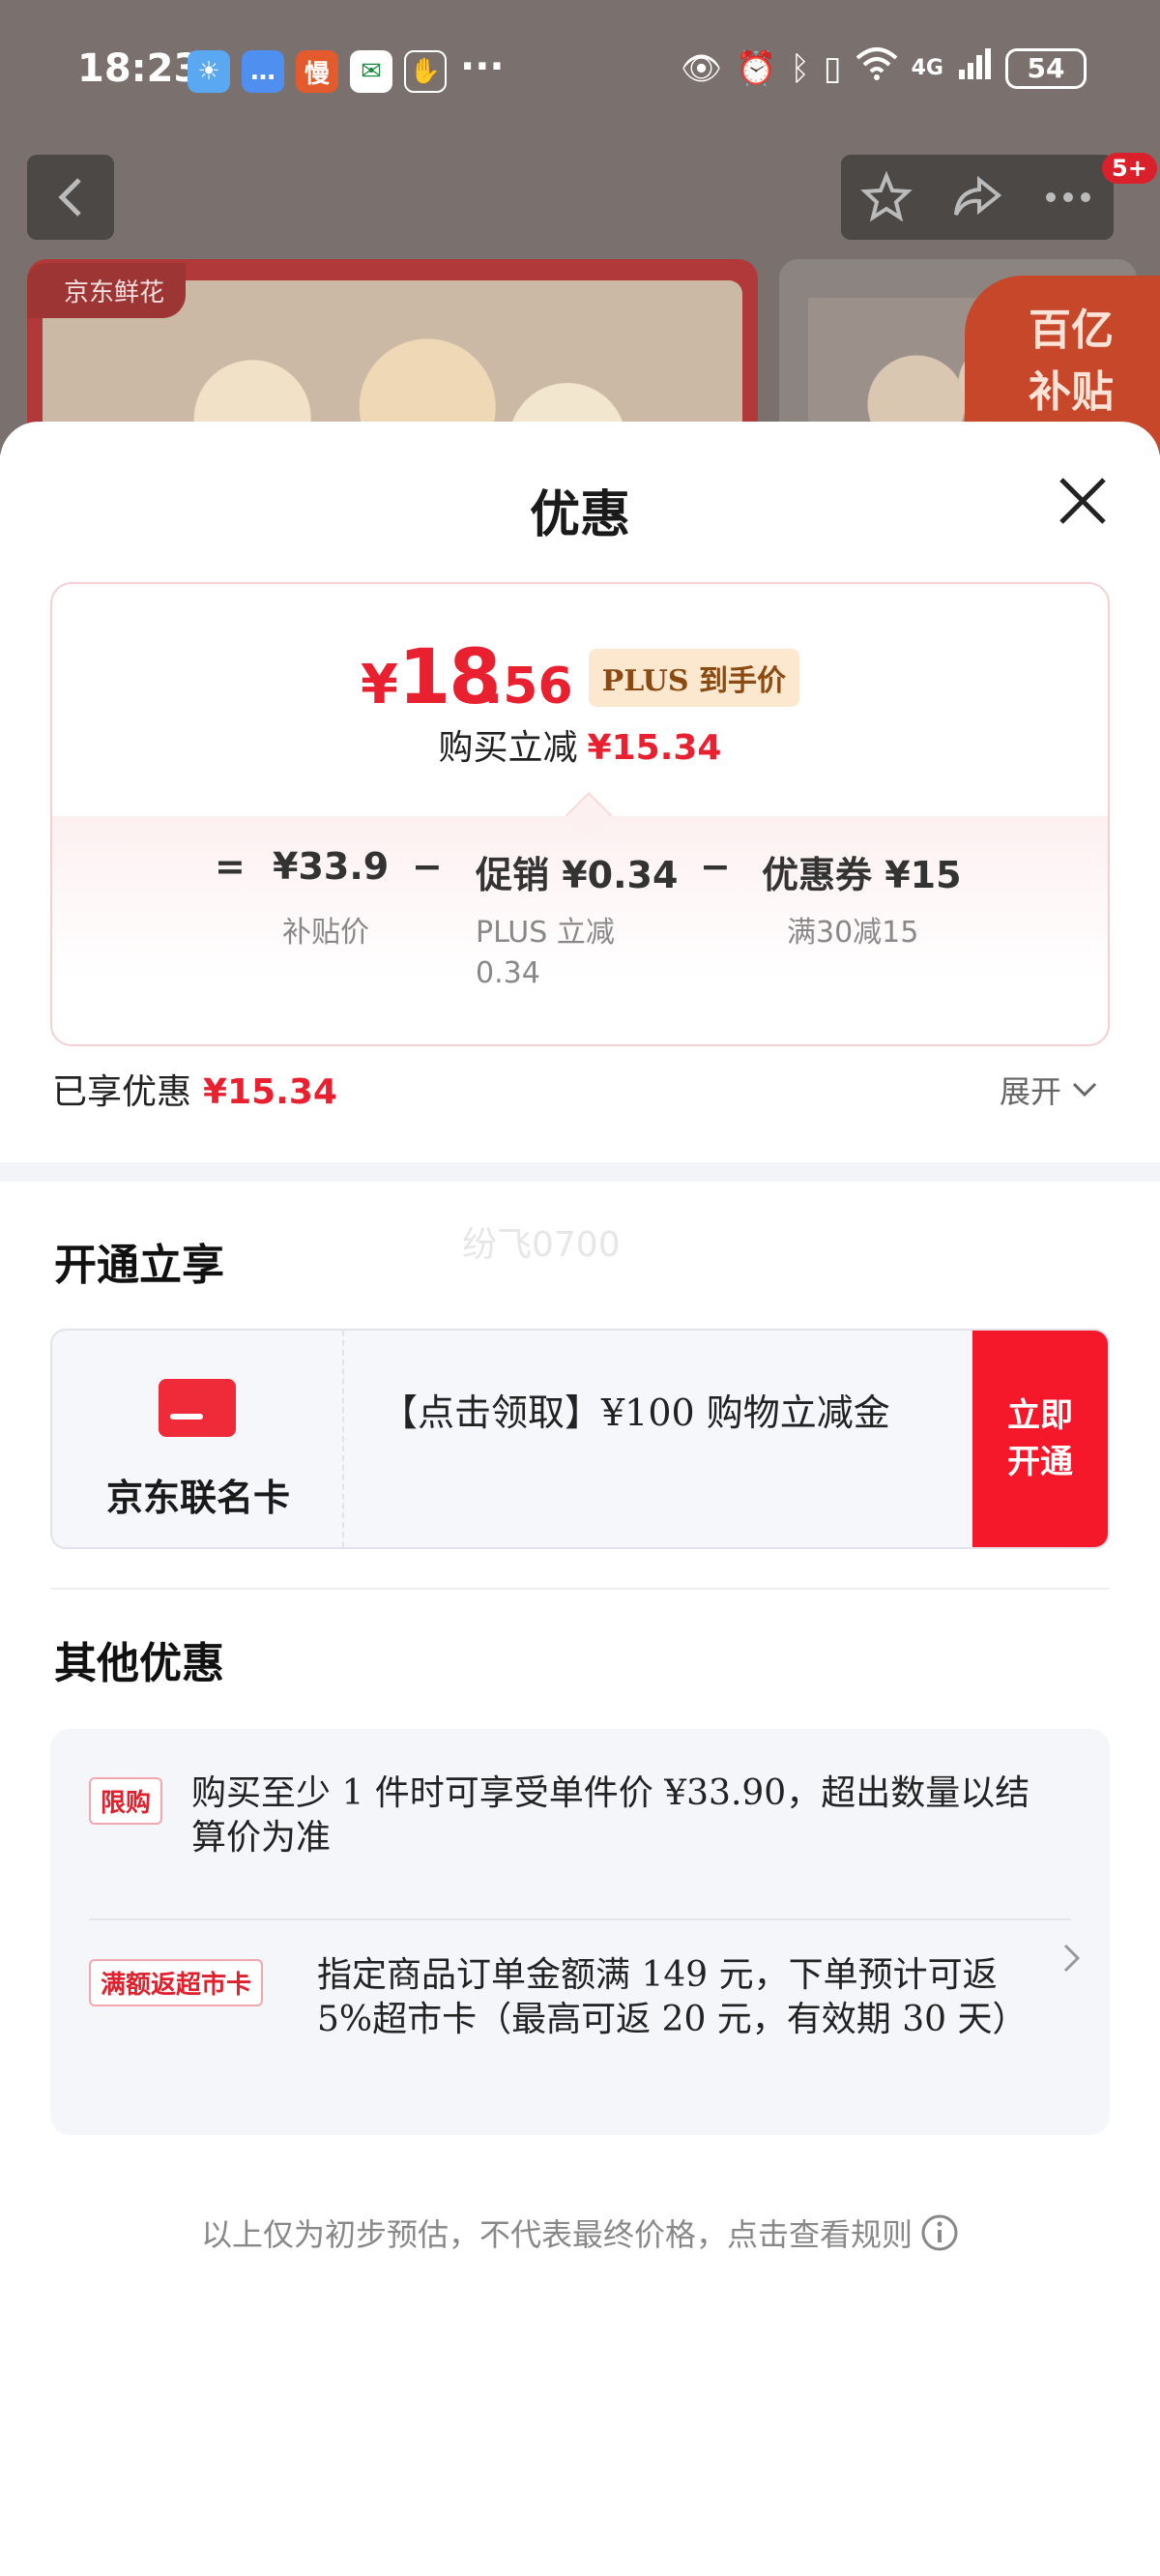 This screenshot has height=2576, width=1160. Describe the element at coordinates (580, 744) in the screenshot. I see `buy-discount-line: 购买立减 ¥15.34` at that location.